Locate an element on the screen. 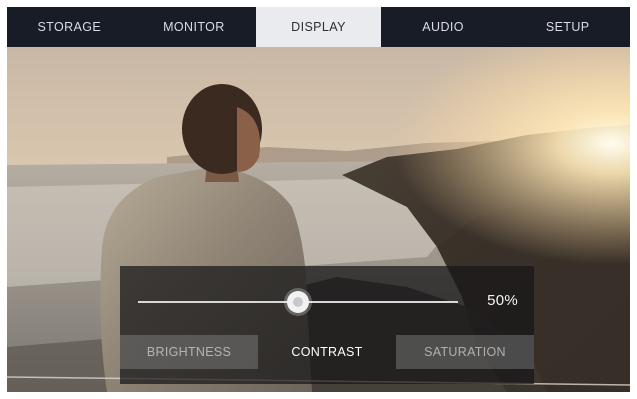  tab-audio: AUDIO is located at coordinates (443, 27).